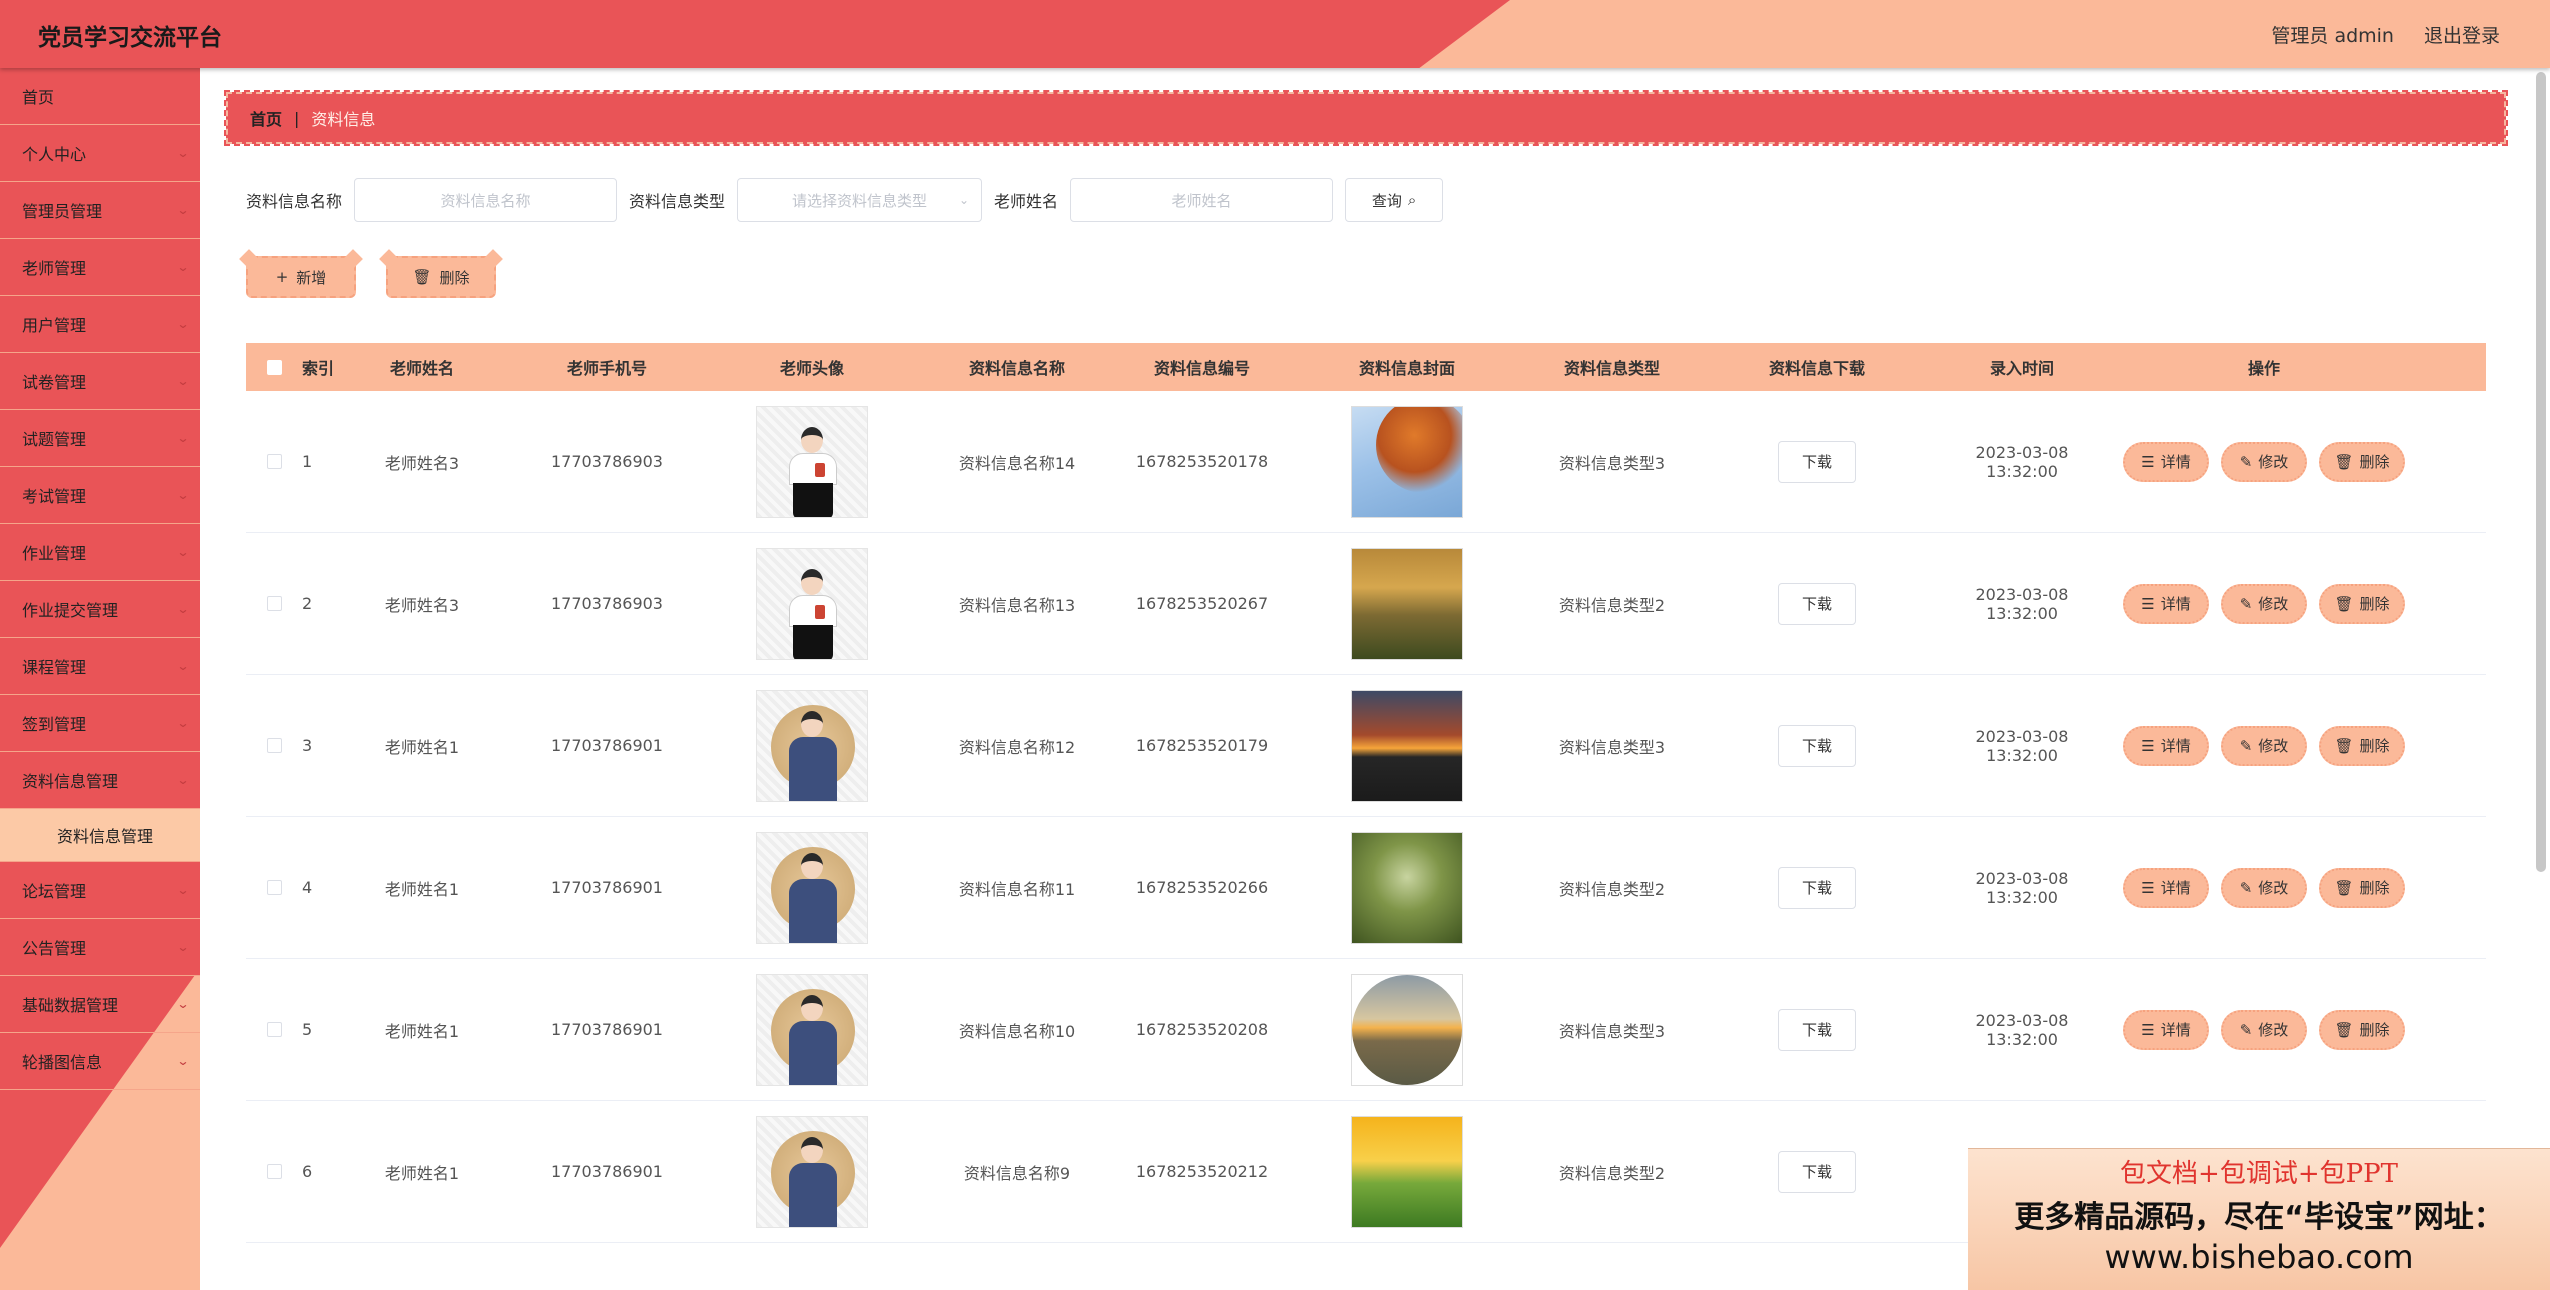 The width and height of the screenshot is (2550, 1290). What do you see at coordinates (486, 200) in the screenshot?
I see `name-filter-input: 资料信息名称` at bounding box center [486, 200].